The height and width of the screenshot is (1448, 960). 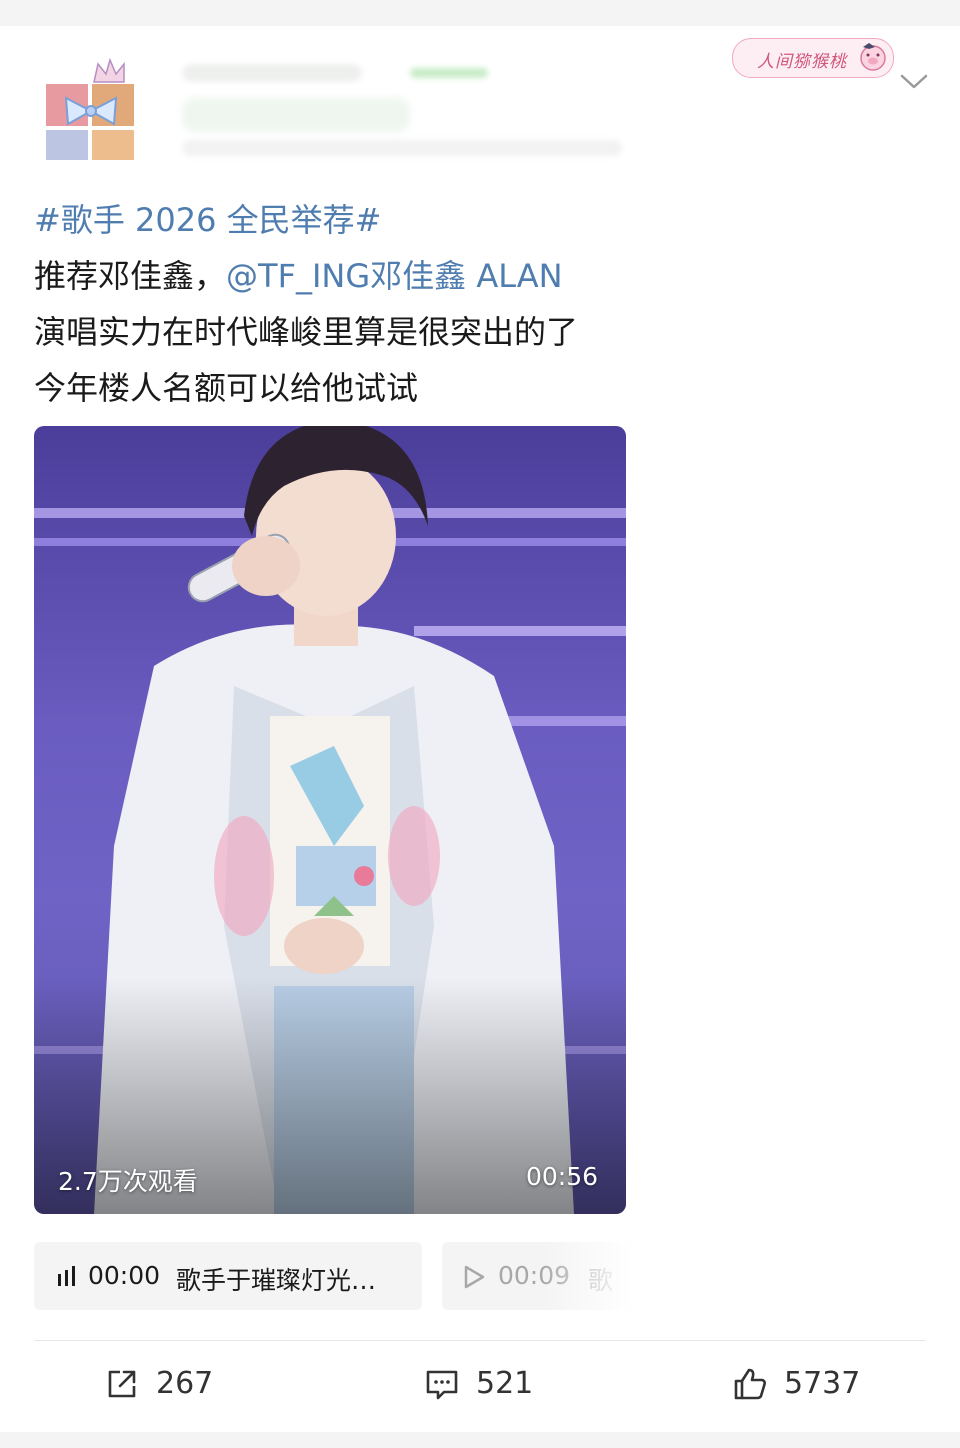 I want to click on chapter-title: 歌, so click(x=601, y=1280).